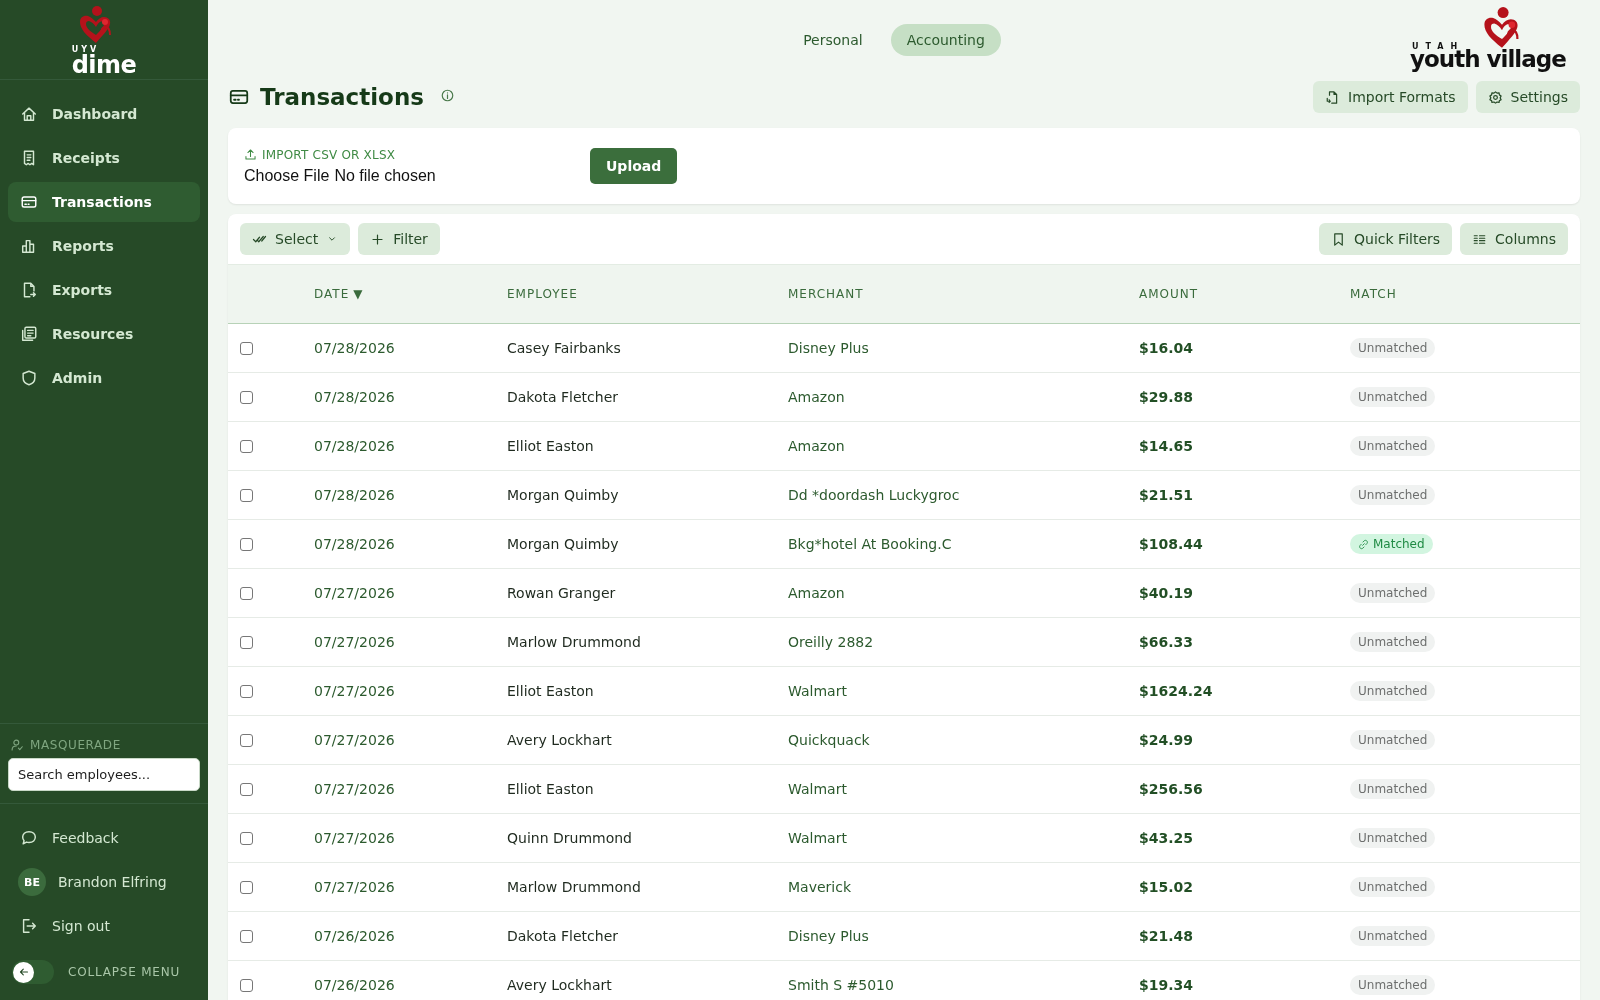 Image resolution: width=1600 pixels, height=1000 pixels. I want to click on sign-out-icon, so click(29, 926).